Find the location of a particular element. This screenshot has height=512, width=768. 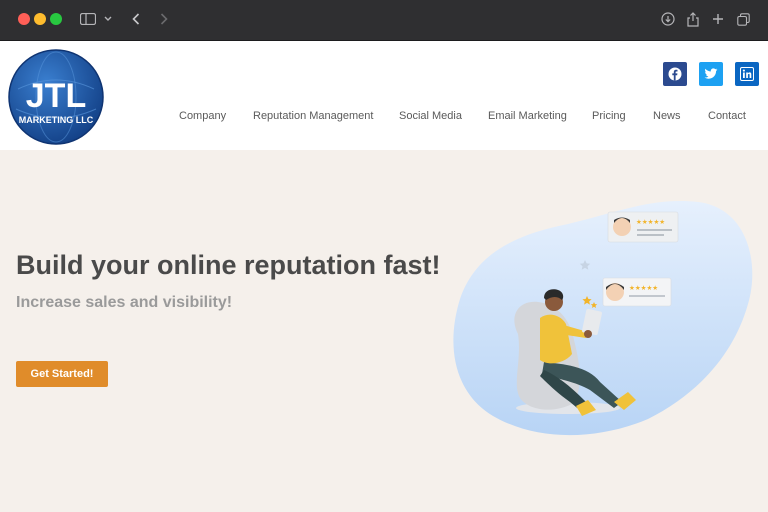

logo-main-text: JTL is located at coordinates (56, 96).